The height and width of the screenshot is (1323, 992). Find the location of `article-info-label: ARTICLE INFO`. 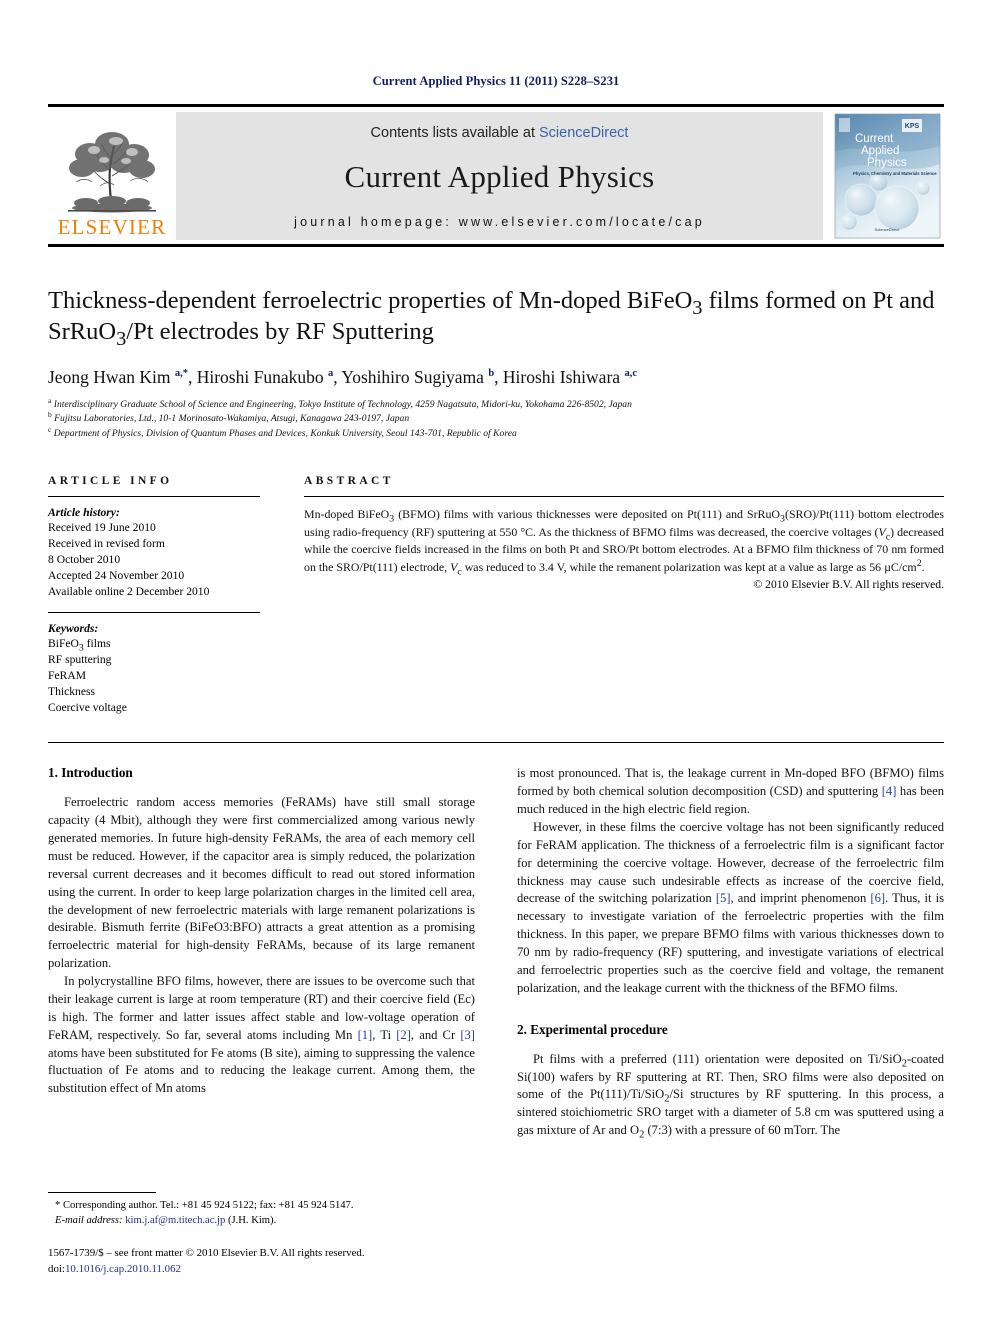

article-info-label: ARTICLE INFO is located at coordinates (110, 481).